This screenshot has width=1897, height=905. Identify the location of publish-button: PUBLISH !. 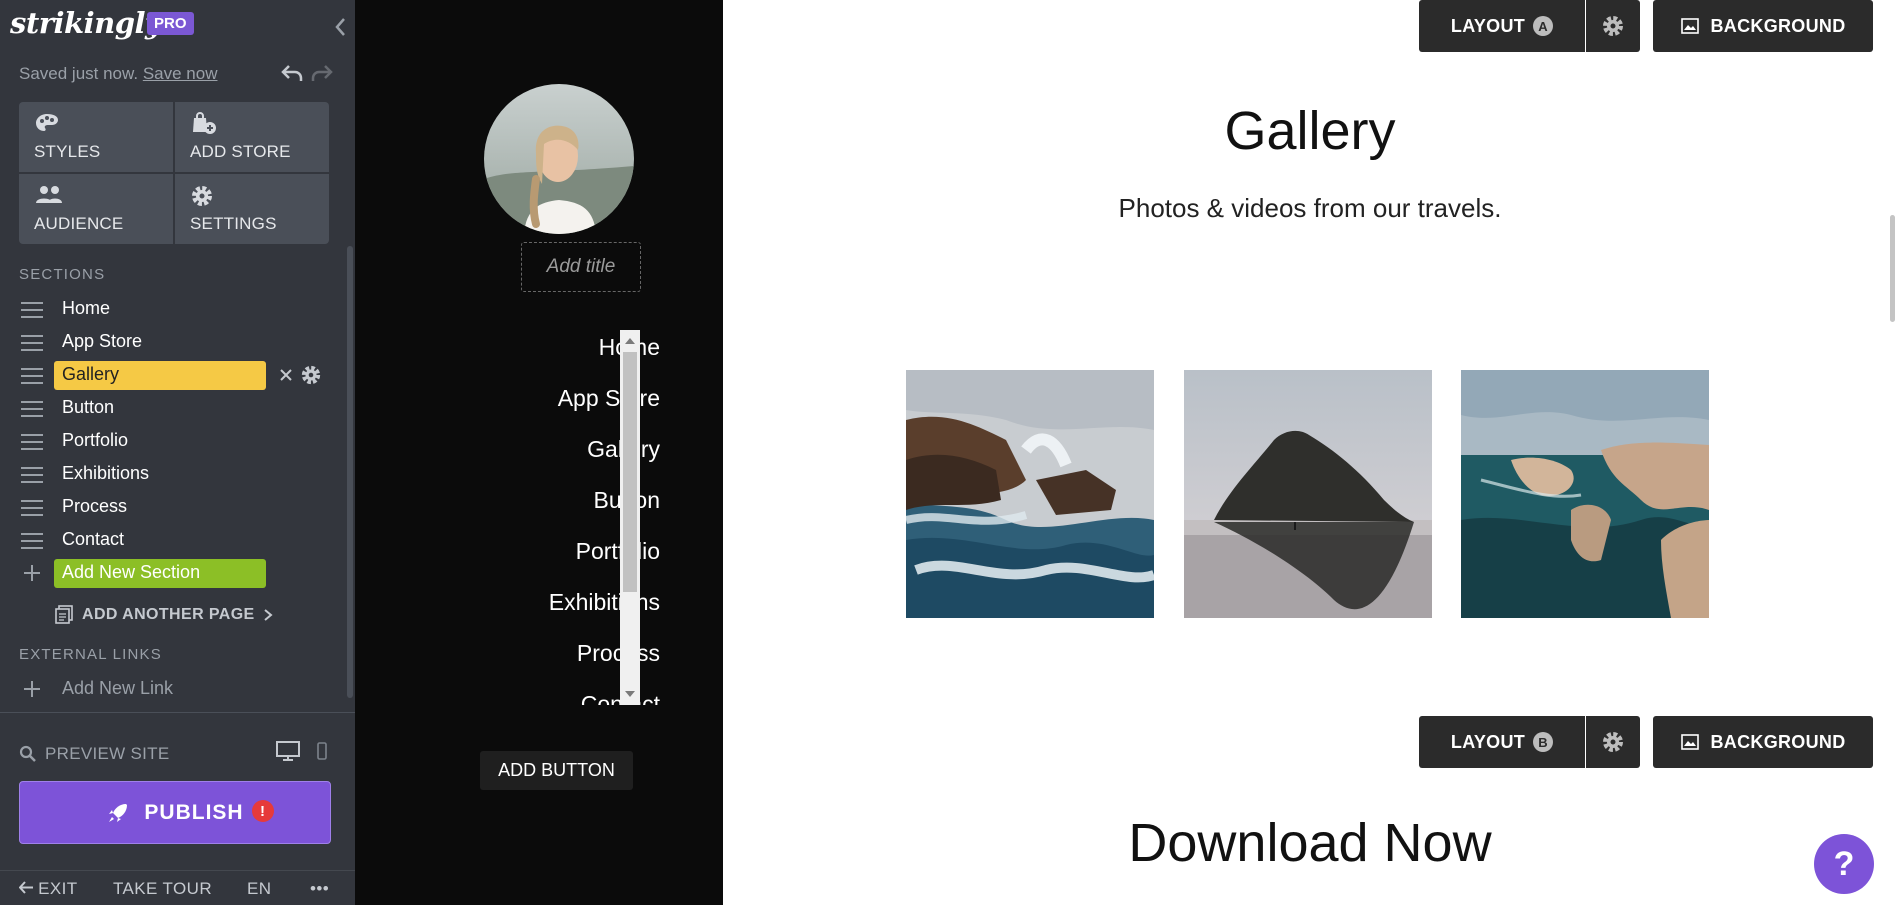
(175, 812).